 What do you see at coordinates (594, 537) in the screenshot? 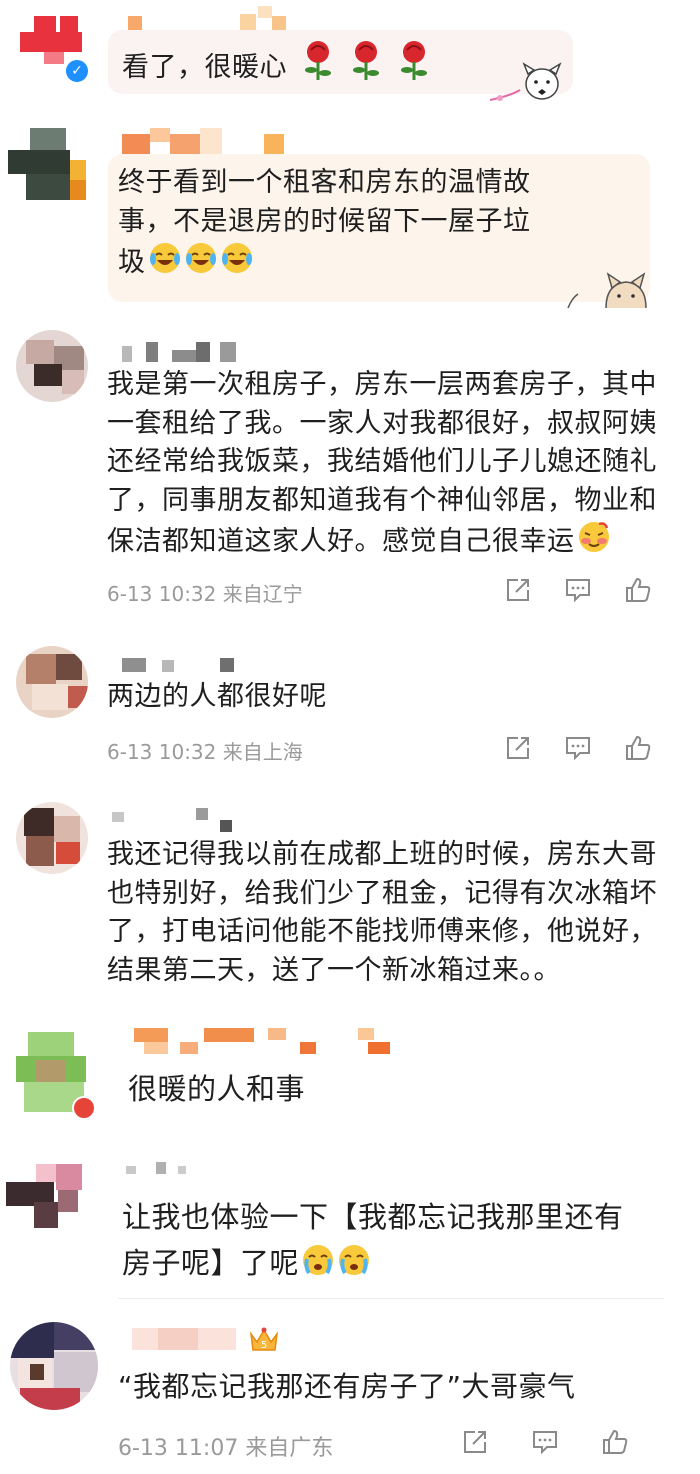
I see `blush-emoji-icon` at bounding box center [594, 537].